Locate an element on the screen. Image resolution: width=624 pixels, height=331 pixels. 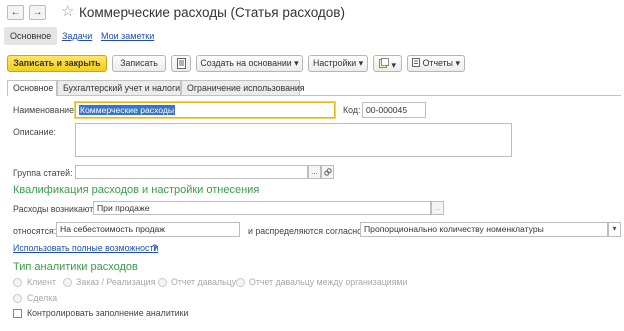
link-icon is located at coordinates (327, 172).